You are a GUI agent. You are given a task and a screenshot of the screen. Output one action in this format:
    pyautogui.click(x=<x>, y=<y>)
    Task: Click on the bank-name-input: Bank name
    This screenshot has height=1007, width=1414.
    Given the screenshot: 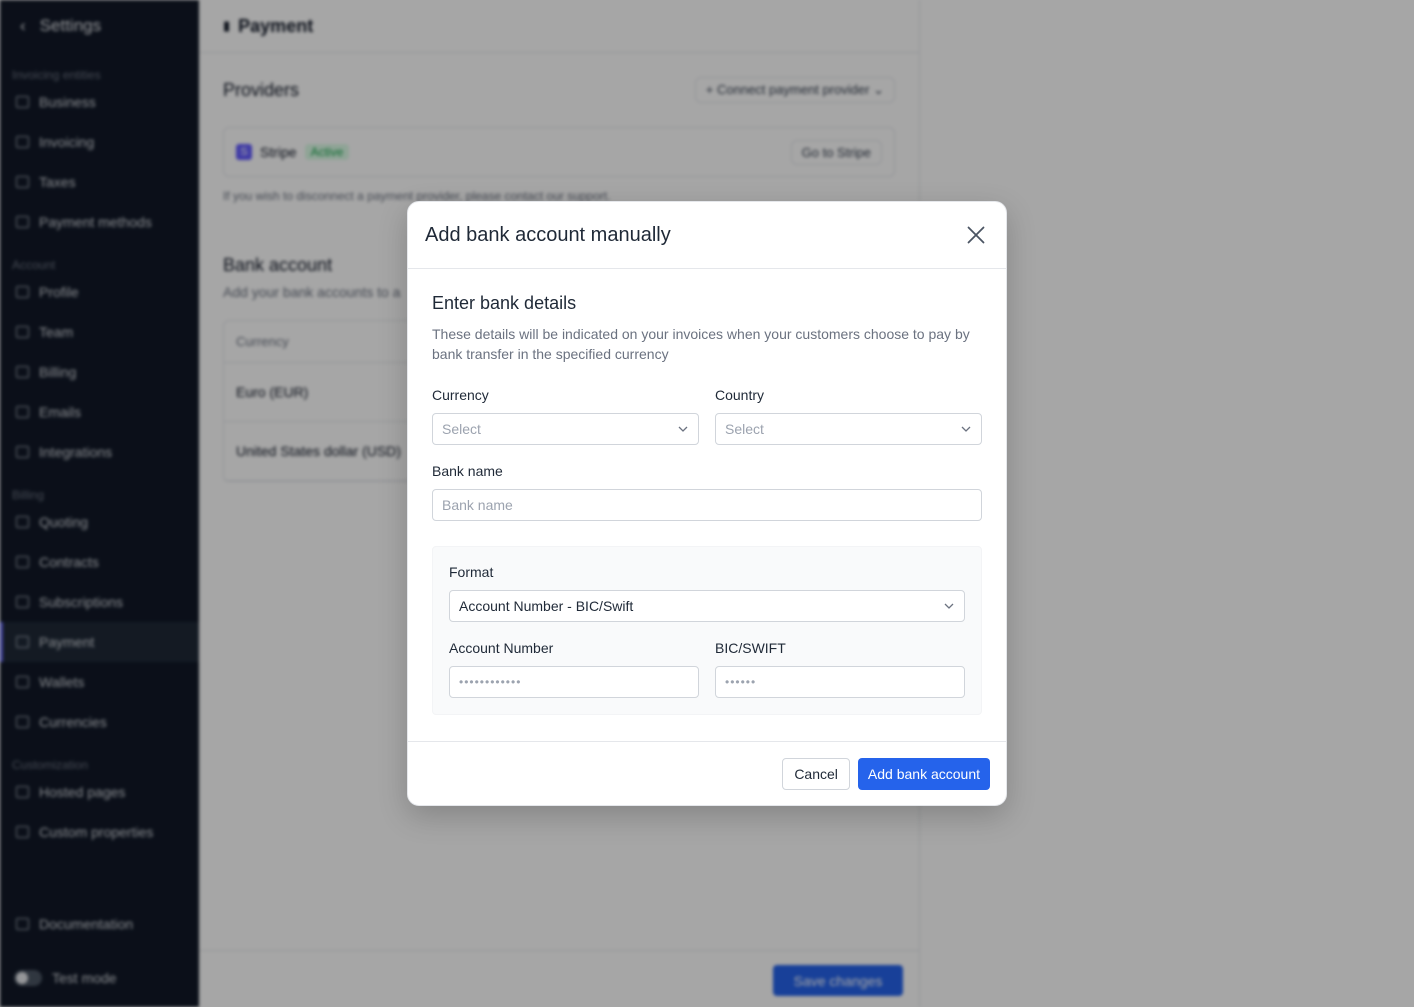 What is the action you would take?
    pyautogui.click(x=707, y=505)
    